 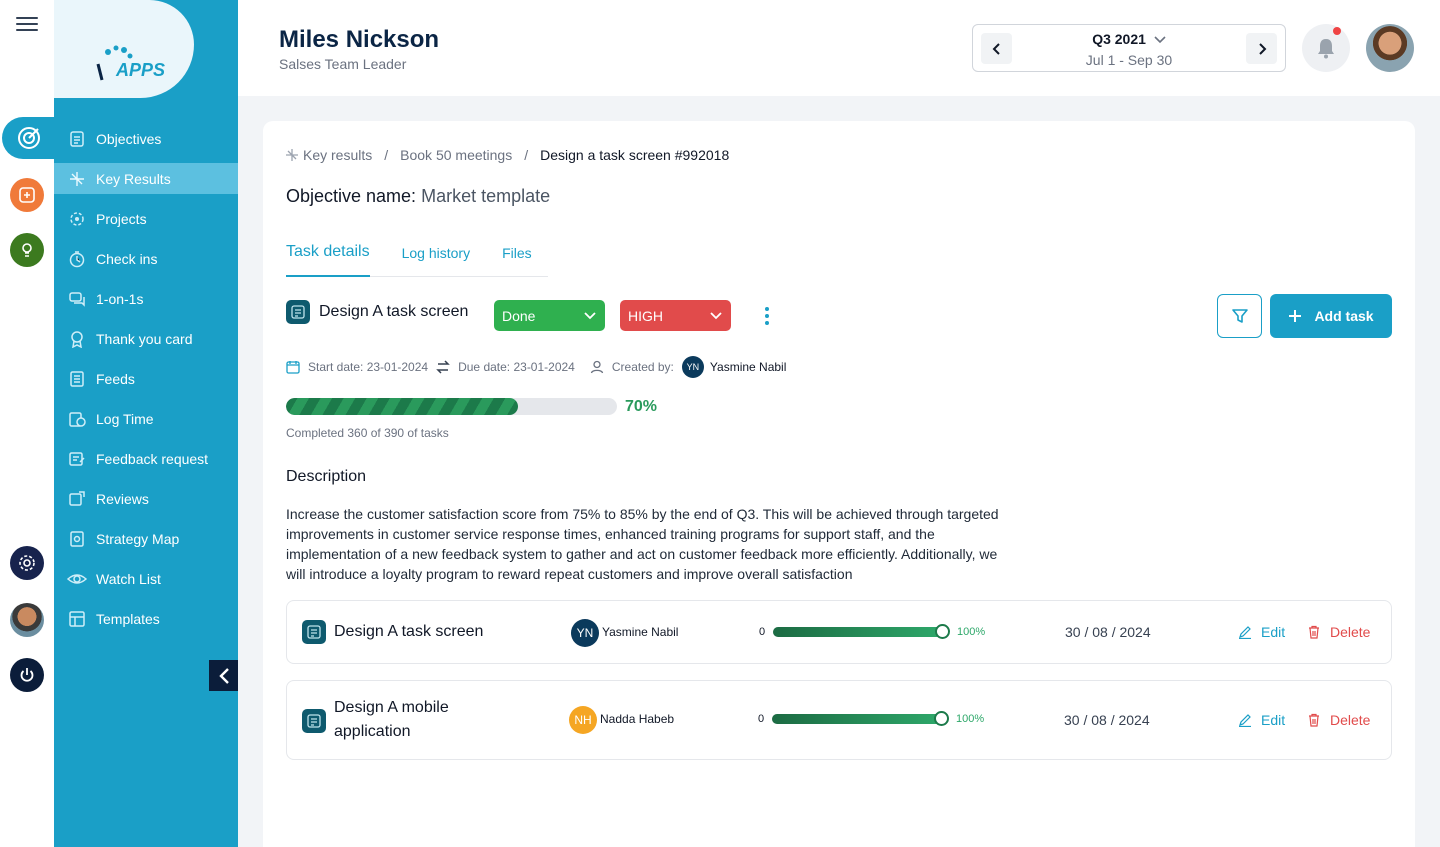 What do you see at coordinates (486, 196) in the screenshot?
I see `objective-value: Market template` at bounding box center [486, 196].